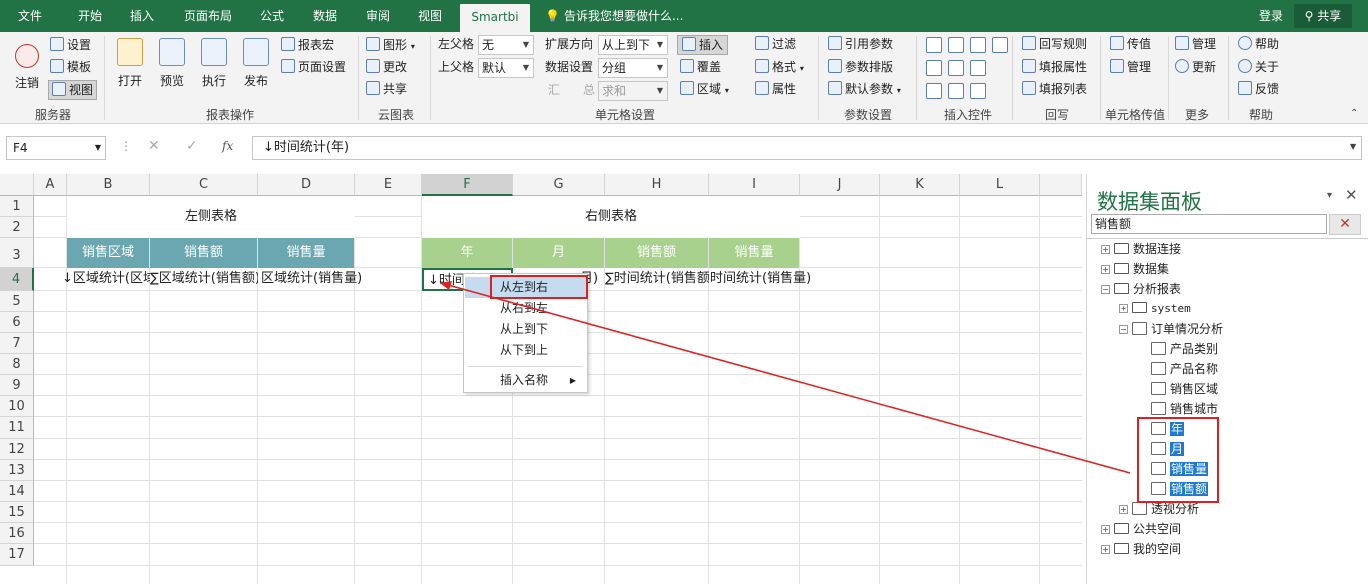 This screenshot has height=584, width=1368. I want to click on login-link: 登录, so click(1271, 16).